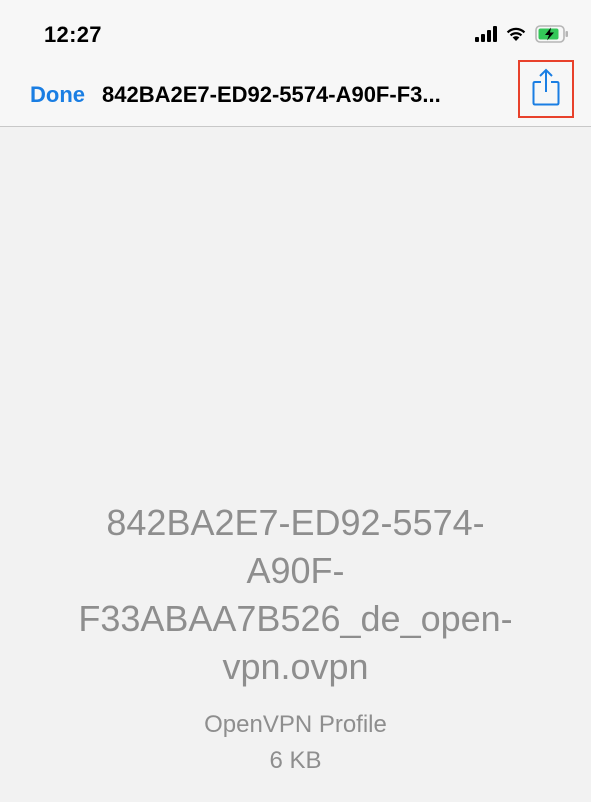  Describe the element at coordinates (295, 33) in the screenshot. I see `status-bar: 12:27` at that location.